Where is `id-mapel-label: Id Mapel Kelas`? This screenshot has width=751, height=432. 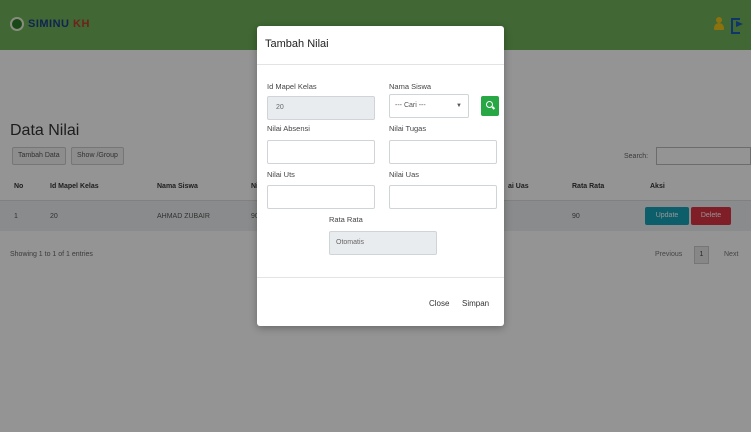
id-mapel-label: Id Mapel Kelas is located at coordinates (292, 86).